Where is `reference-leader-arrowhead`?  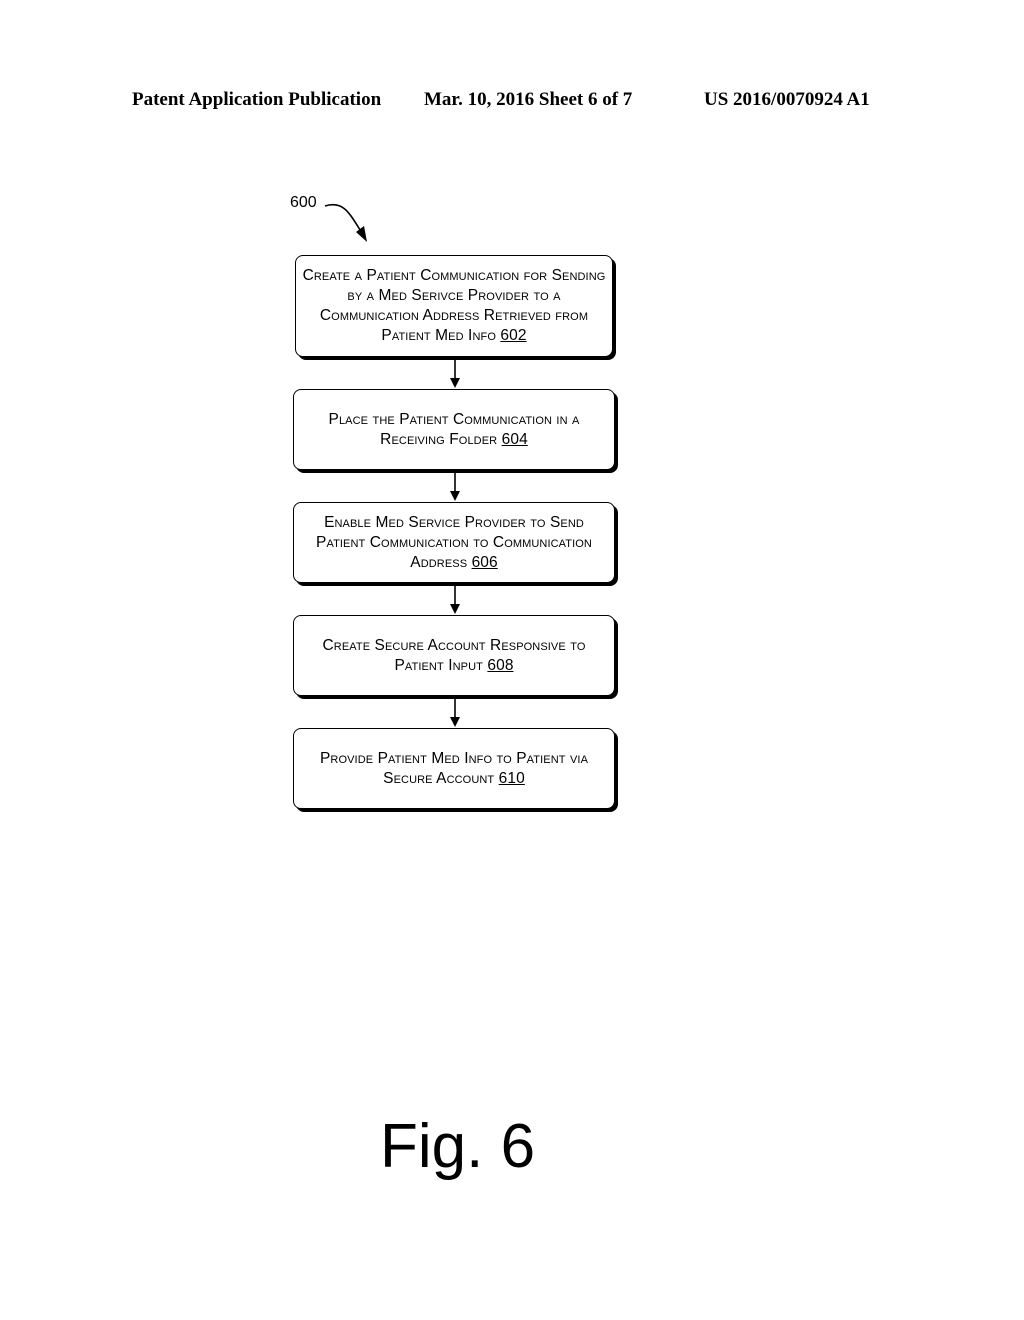 reference-leader-arrowhead is located at coordinates (361, 234).